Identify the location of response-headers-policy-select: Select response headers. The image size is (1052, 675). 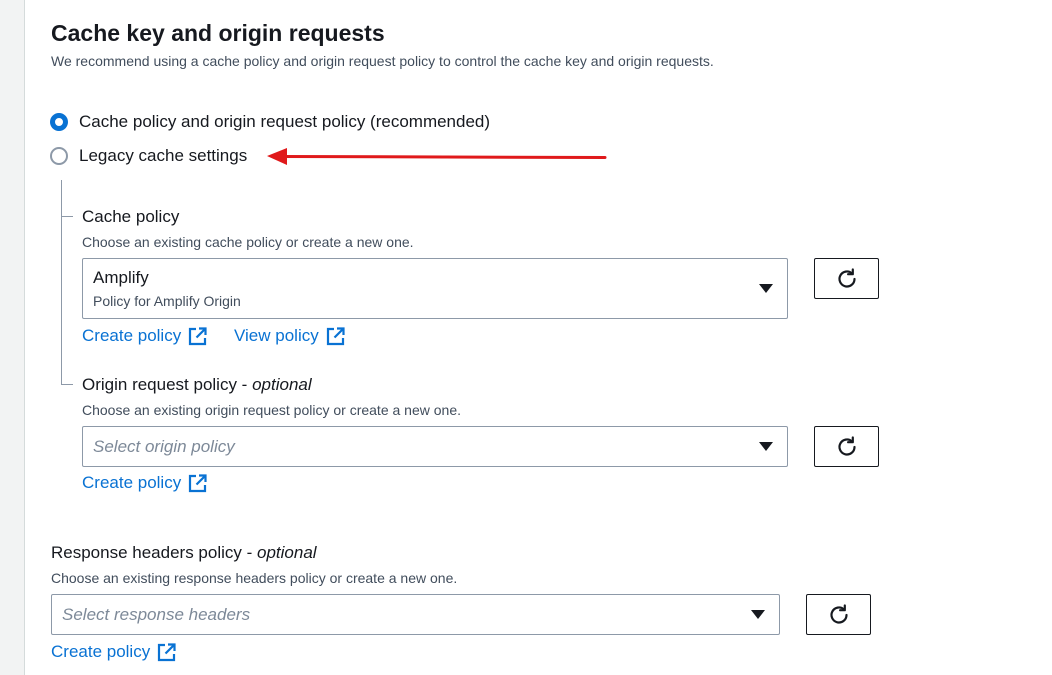
(415, 614).